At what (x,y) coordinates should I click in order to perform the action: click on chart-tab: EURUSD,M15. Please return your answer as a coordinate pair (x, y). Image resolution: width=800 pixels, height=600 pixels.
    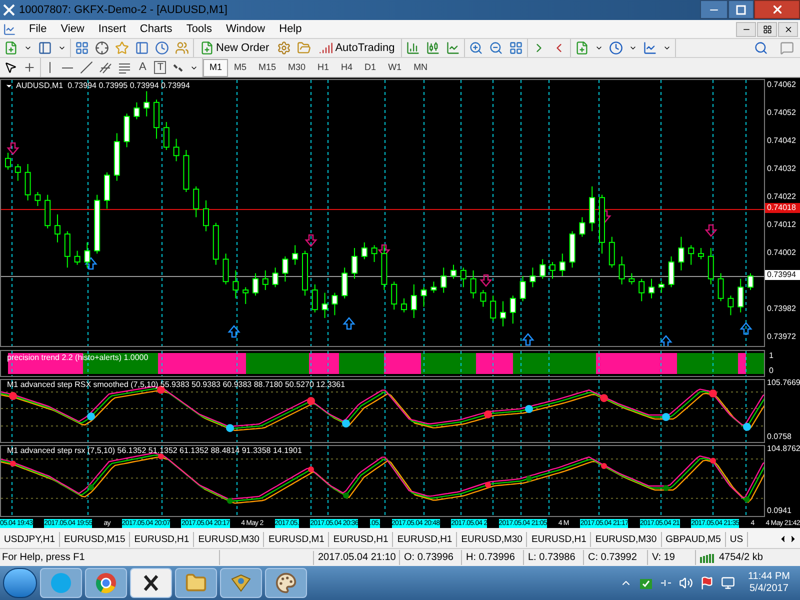
    Looking at the image, I should click on (95, 539).